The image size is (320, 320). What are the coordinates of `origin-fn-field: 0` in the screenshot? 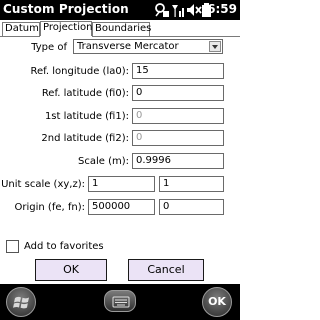 It's located at (191, 207).